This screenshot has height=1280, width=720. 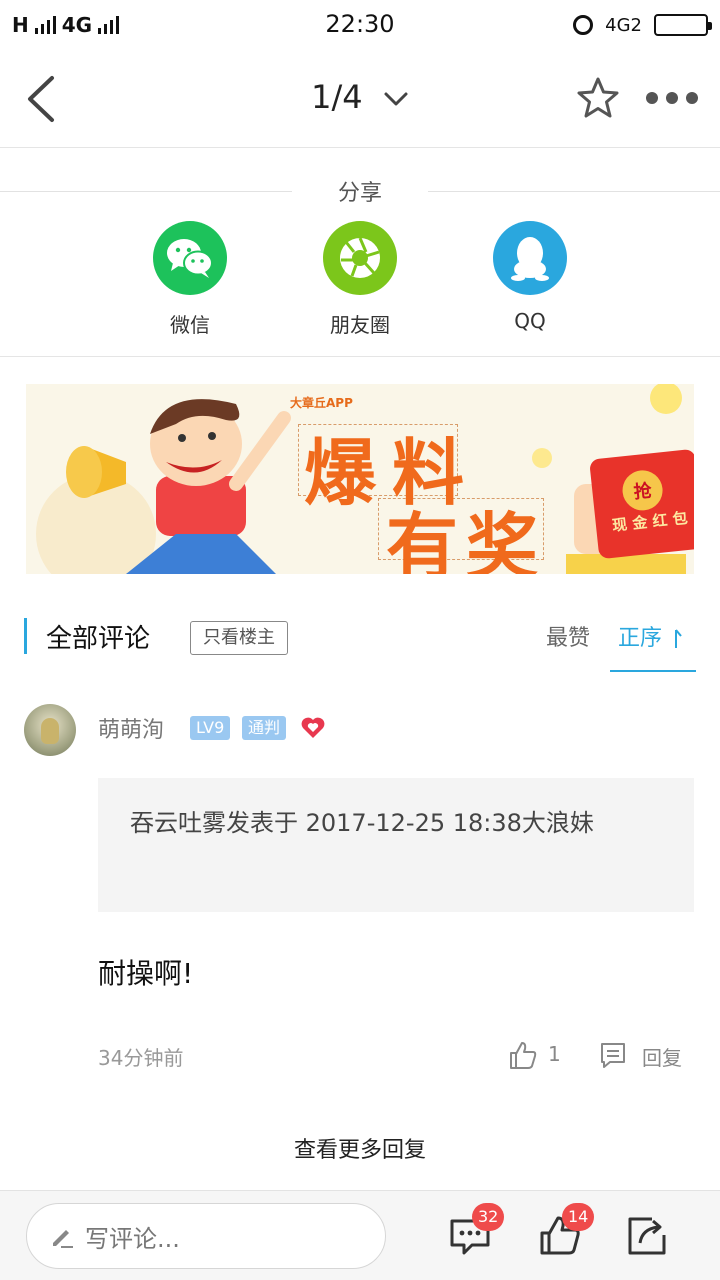 I want to click on tab-order: 正序, so click(x=650, y=636).